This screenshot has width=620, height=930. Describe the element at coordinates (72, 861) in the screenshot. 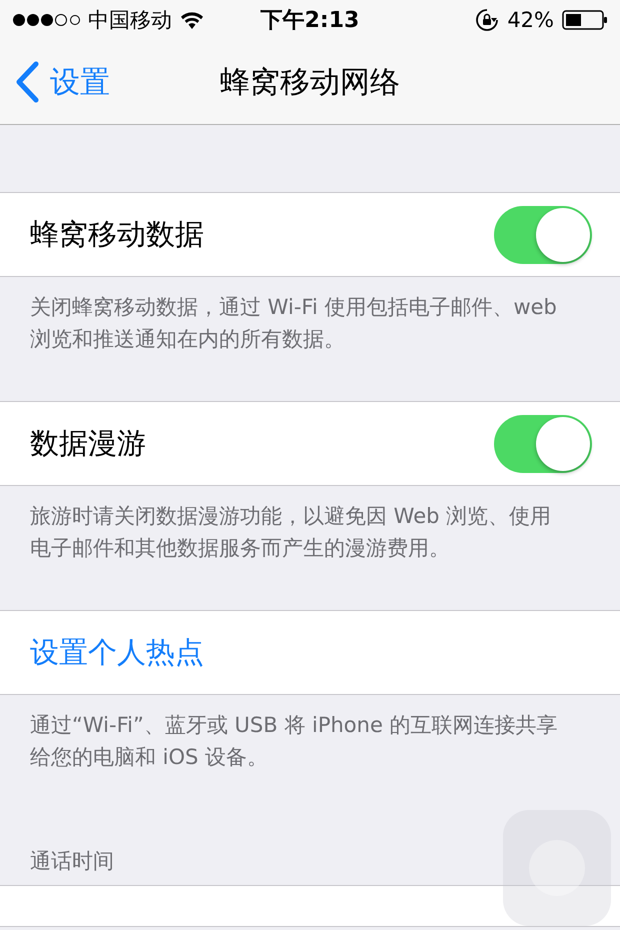

I see `section-header: 通话时间` at that location.